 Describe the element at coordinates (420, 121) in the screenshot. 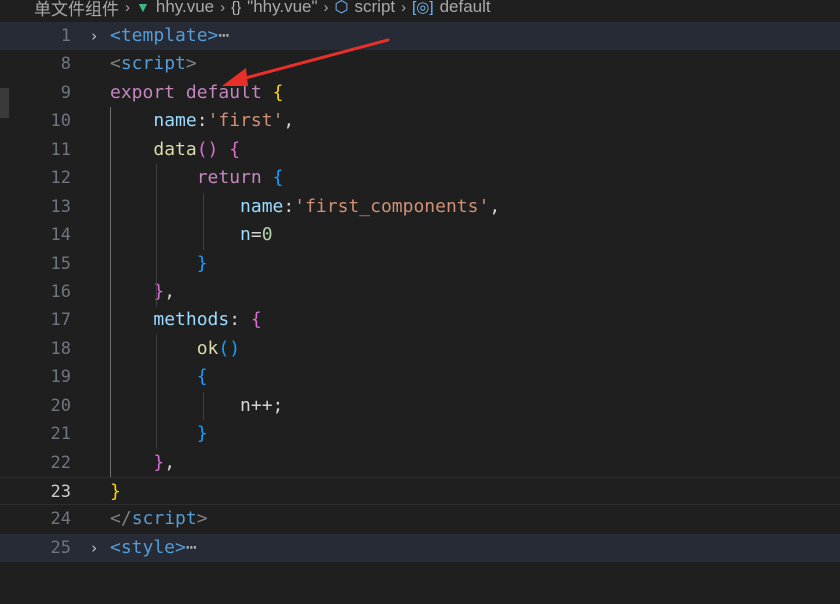

I see `code-line: 10 name:'first',` at that location.